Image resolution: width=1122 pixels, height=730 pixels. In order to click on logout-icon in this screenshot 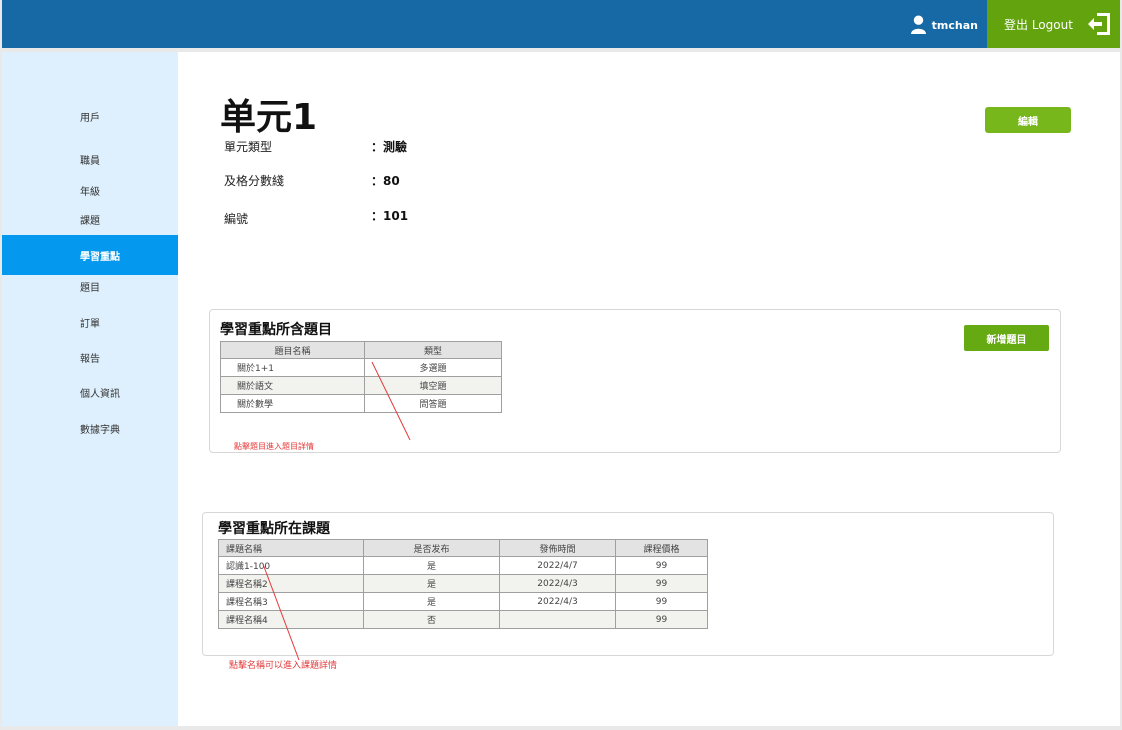, I will do `click(1098, 24)`.